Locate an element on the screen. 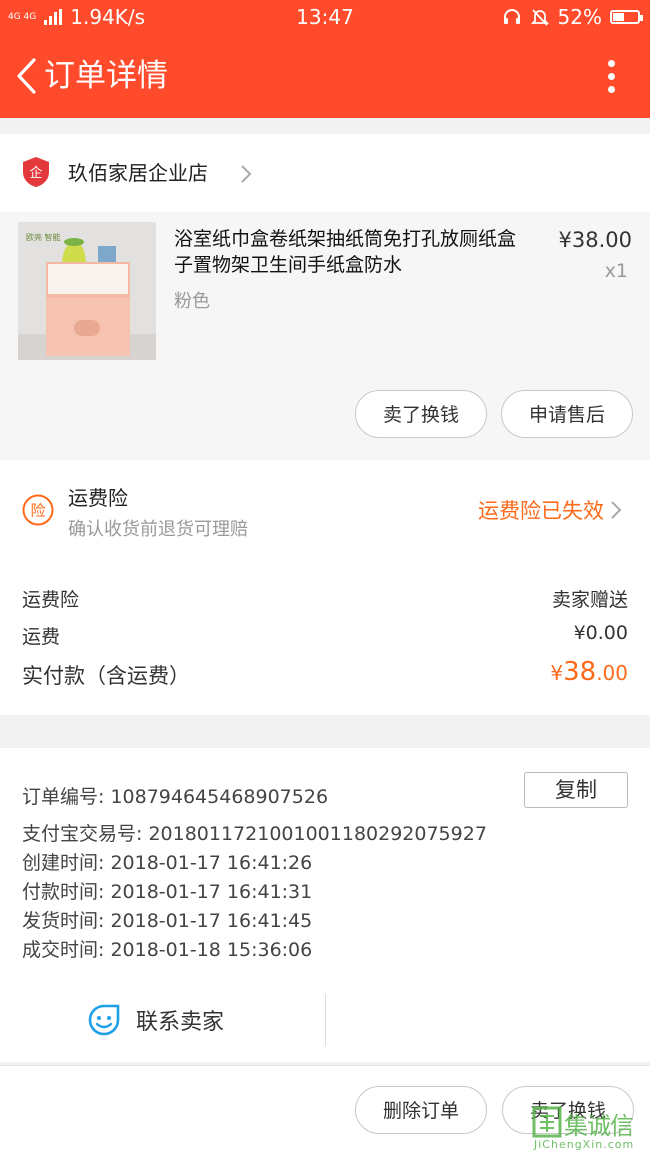 The height and width of the screenshot is (1156, 650). shop-name: 玖佰家居企业店 is located at coordinates (138, 173).